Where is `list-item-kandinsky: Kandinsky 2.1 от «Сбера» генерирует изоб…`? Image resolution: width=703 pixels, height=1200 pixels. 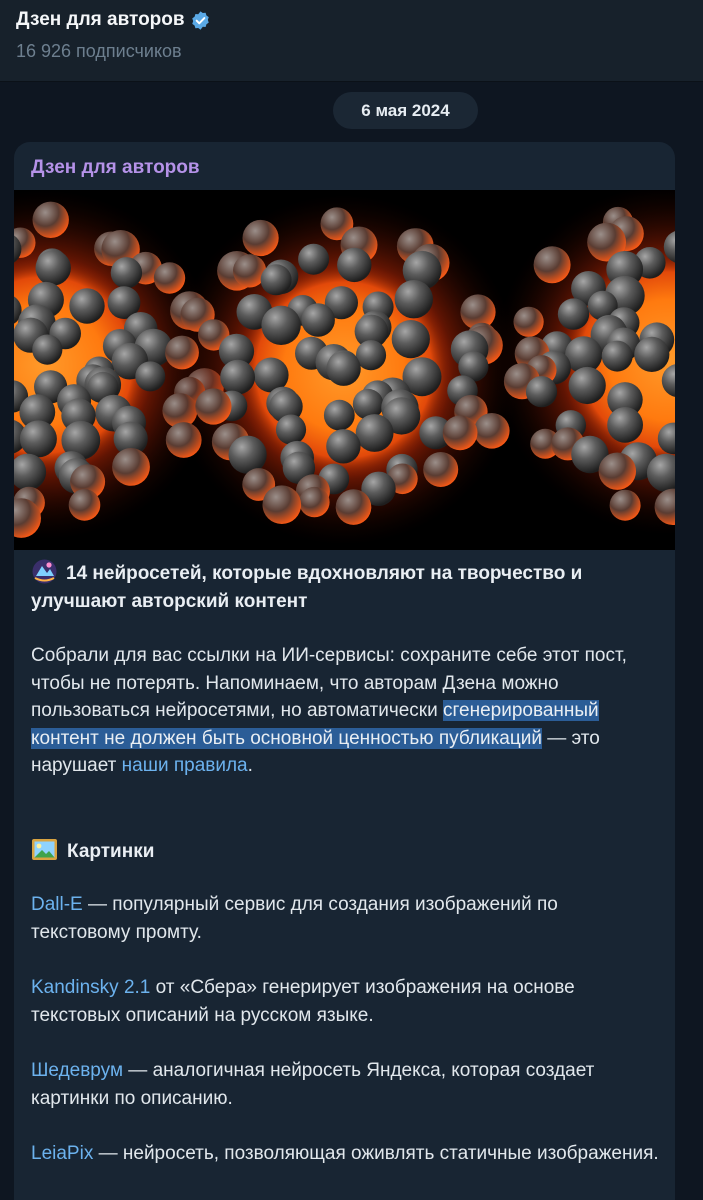 list-item-kandinsky: Kandinsky 2.1 от «Сбера» генерирует изоб… is located at coordinates (346, 1001).